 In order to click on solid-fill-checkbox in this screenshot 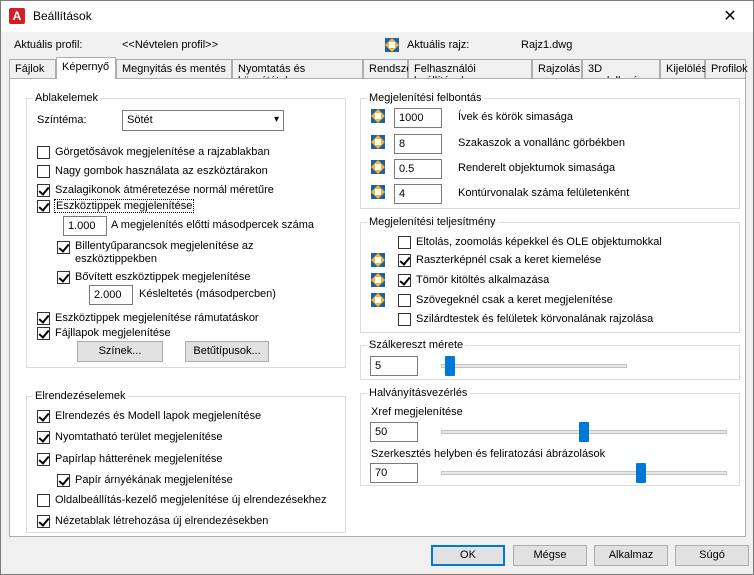, I will do `click(404, 280)`.